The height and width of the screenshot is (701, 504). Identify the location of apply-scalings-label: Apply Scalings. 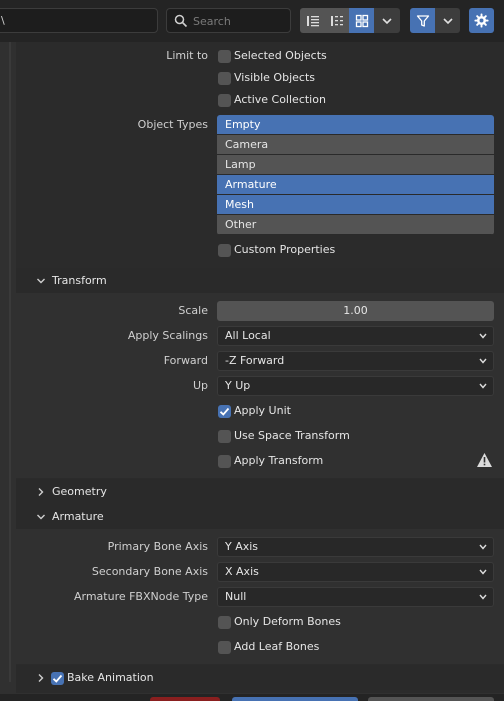
(167, 335).